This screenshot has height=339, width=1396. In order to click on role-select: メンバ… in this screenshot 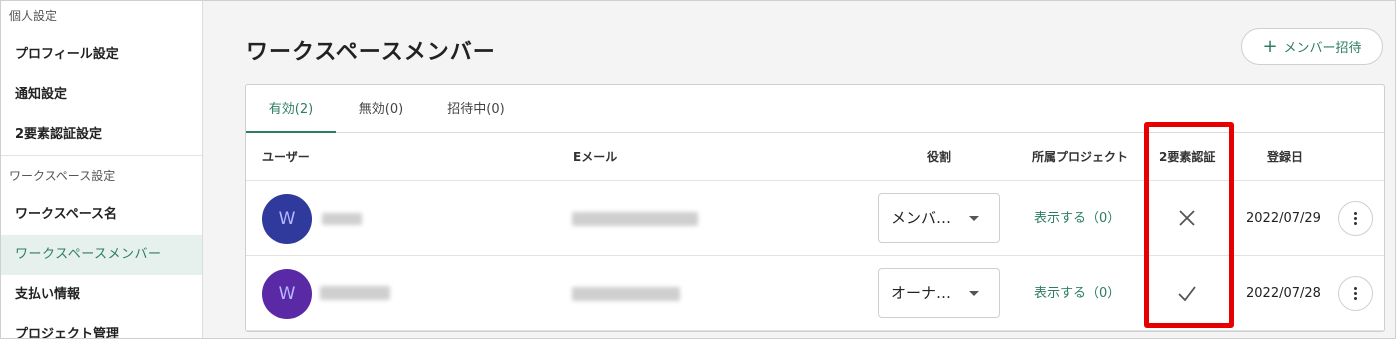, I will do `click(939, 218)`.